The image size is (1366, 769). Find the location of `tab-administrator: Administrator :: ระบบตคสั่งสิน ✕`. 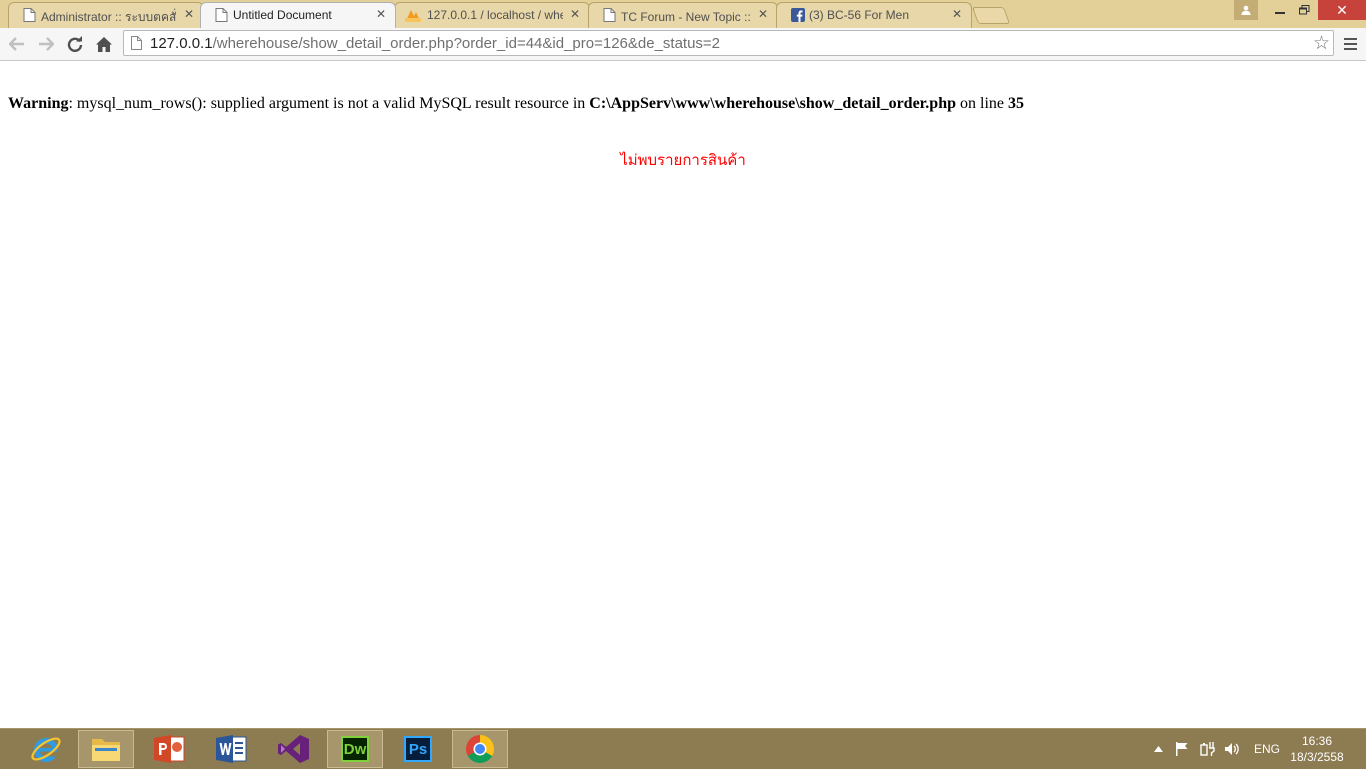

tab-administrator: Administrator :: ระบบตคสั่งสิน ✕ is located at coordinates (106, 15).